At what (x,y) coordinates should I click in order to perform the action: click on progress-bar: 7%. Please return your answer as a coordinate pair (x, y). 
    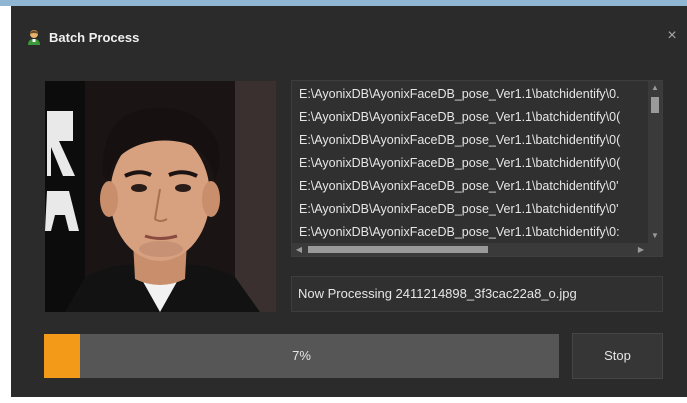
    Looking at the image, I should click on (301, 356).